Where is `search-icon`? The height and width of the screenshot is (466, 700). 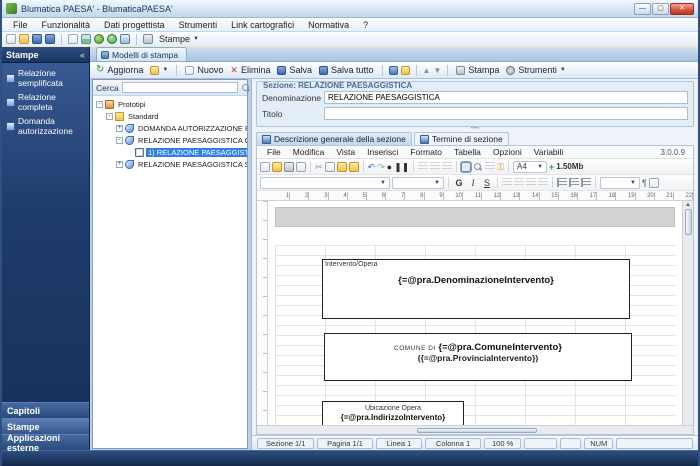 search-icon is located at coordinates (245, 88).